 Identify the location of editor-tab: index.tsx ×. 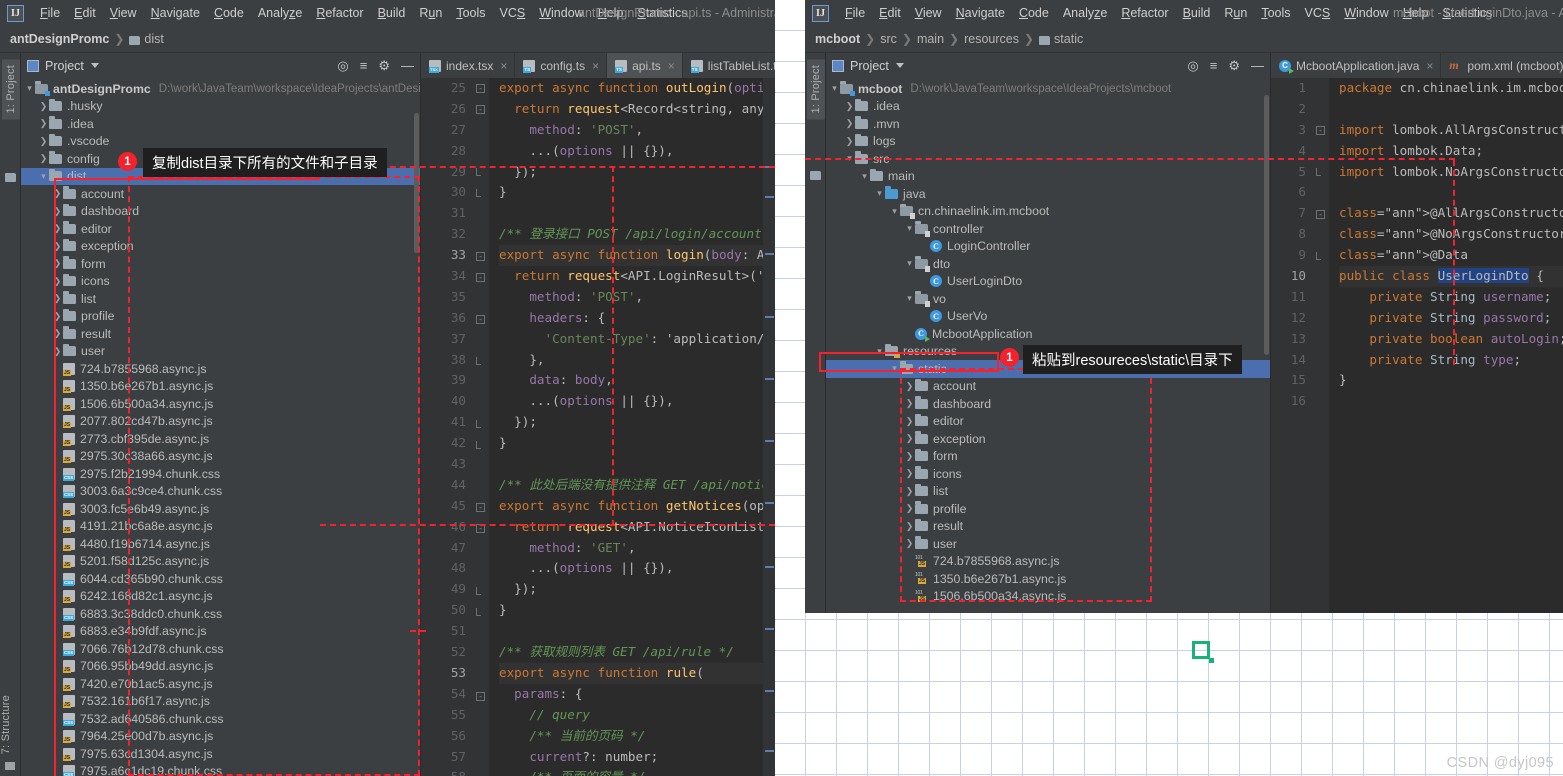
(468, 65).